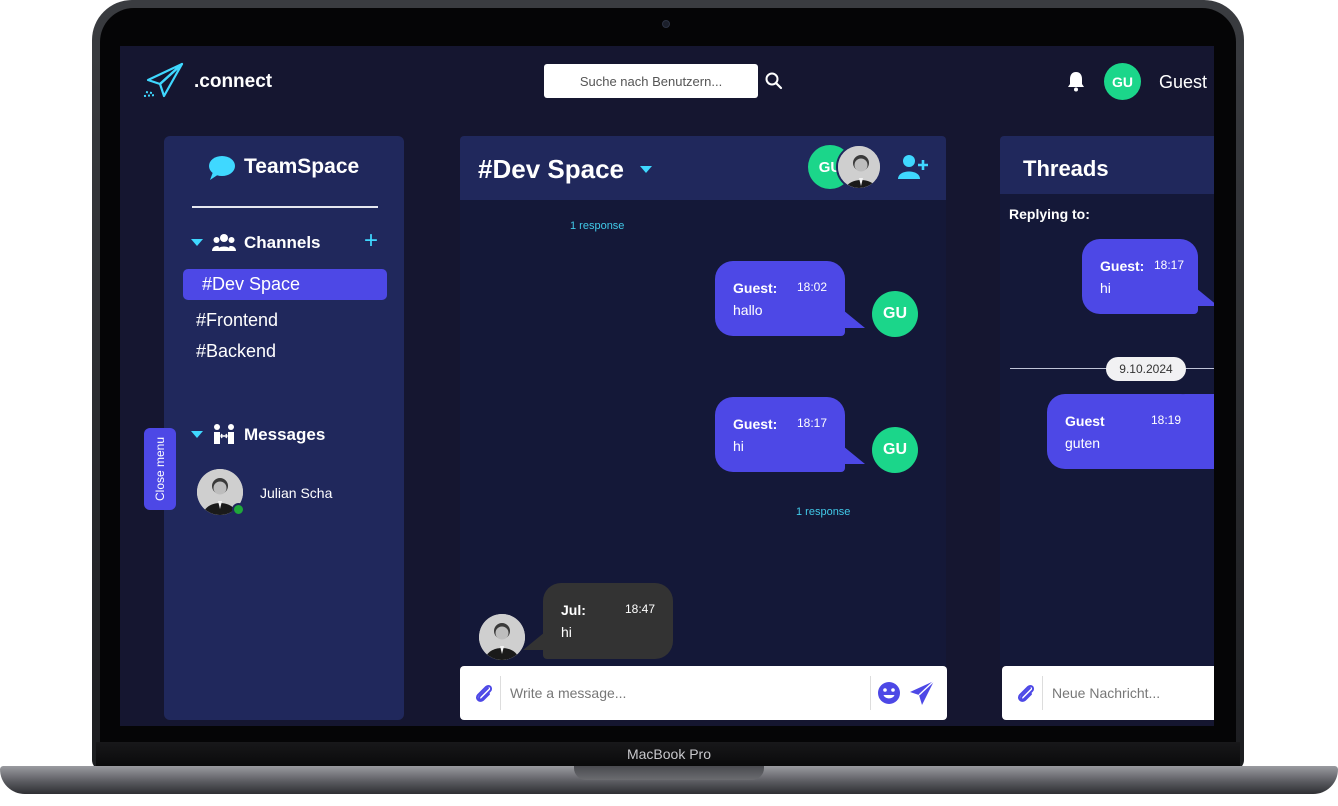 This screenshot has width=1338, height=806. I want to click on thread-composer, so click(1108, 693).